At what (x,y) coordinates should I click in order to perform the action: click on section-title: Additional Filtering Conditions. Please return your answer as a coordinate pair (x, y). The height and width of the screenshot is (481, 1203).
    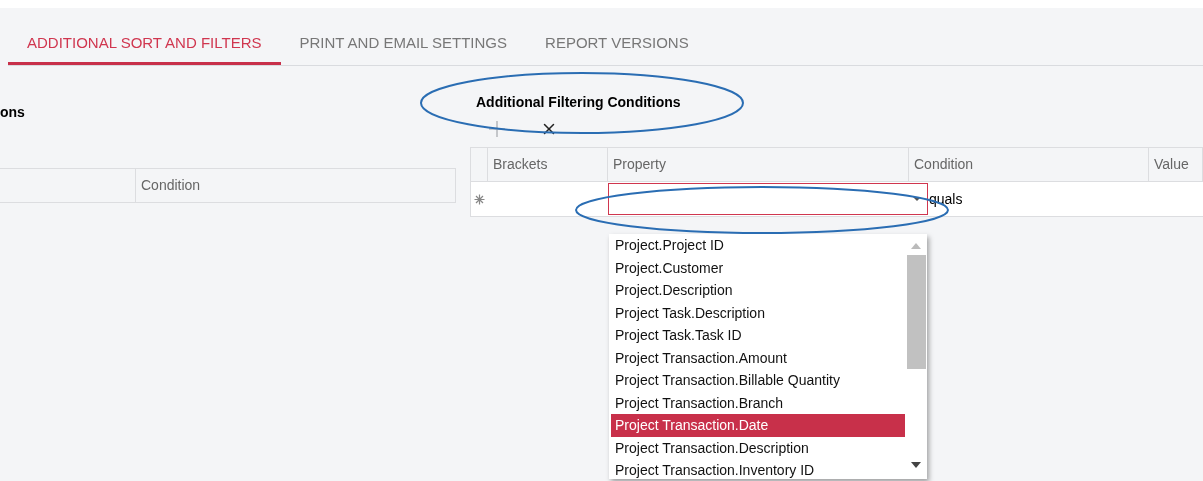
    Looking at the image, I should click on (579, 102).